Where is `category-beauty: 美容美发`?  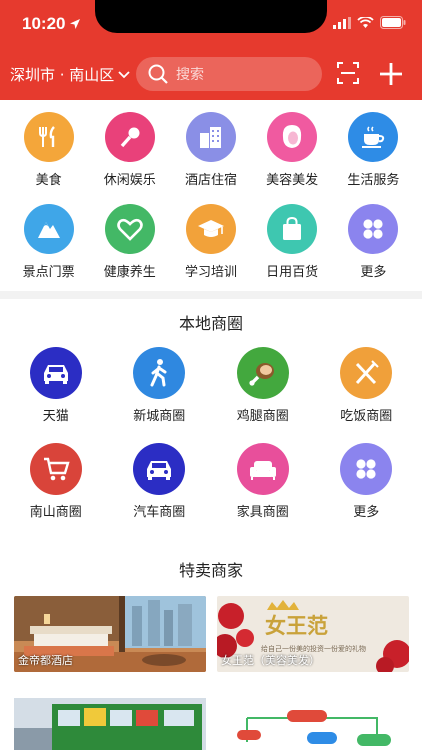 category-beauty: 美容美发 is located at coordinates (292, 158).